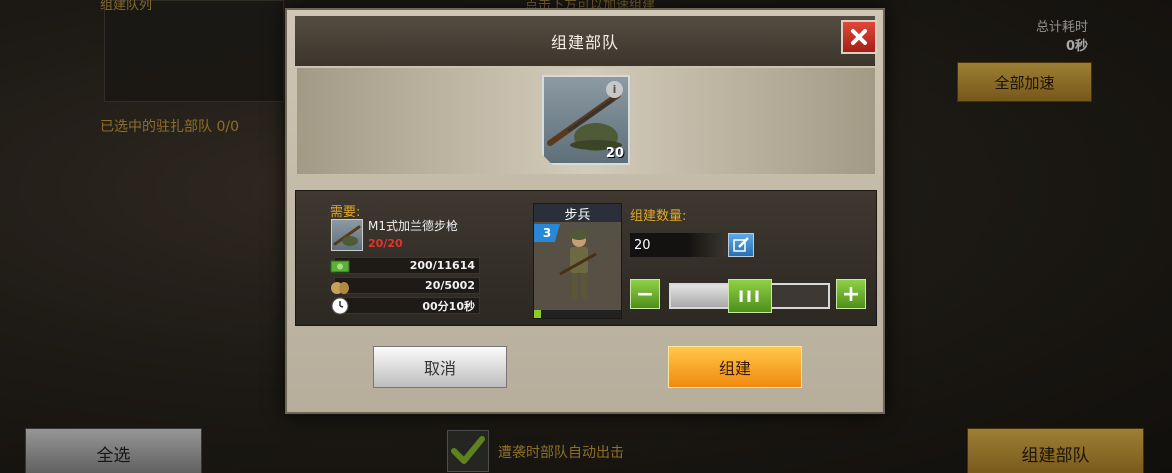 The width and height of the screenshot is (1172, 473). Describe the element at coordinates (577, 213) in the screenshot. I see `unit-name: 步兵` at that location.